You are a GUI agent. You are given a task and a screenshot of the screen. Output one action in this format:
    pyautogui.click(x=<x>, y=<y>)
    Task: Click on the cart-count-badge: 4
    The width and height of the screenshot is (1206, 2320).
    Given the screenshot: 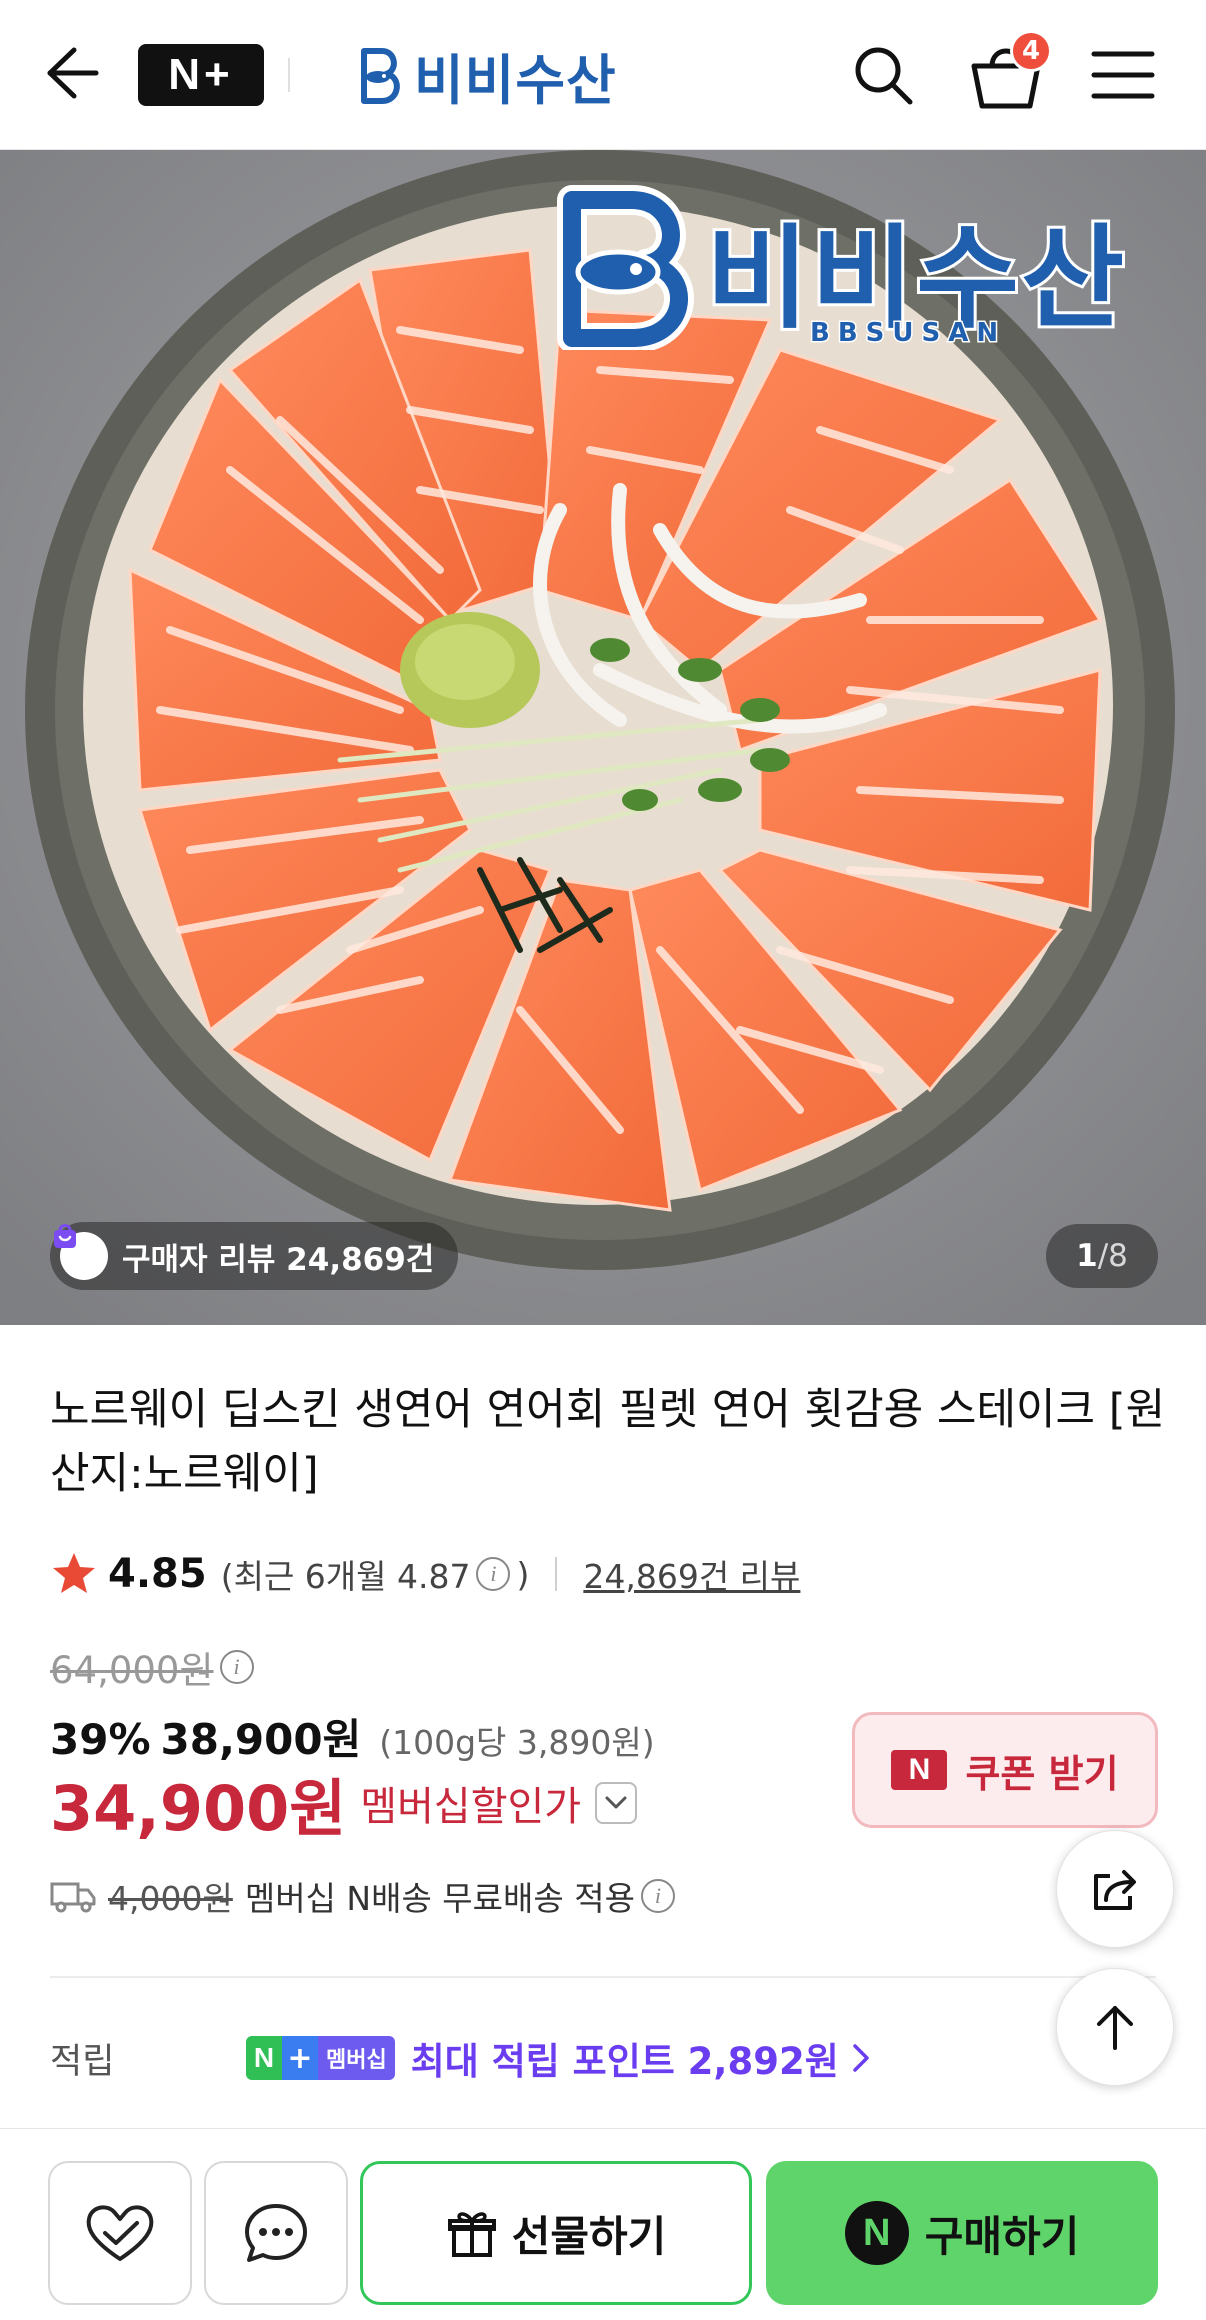 What is the action you would take?
    pyautogui.click(x=1031, y=51)
    